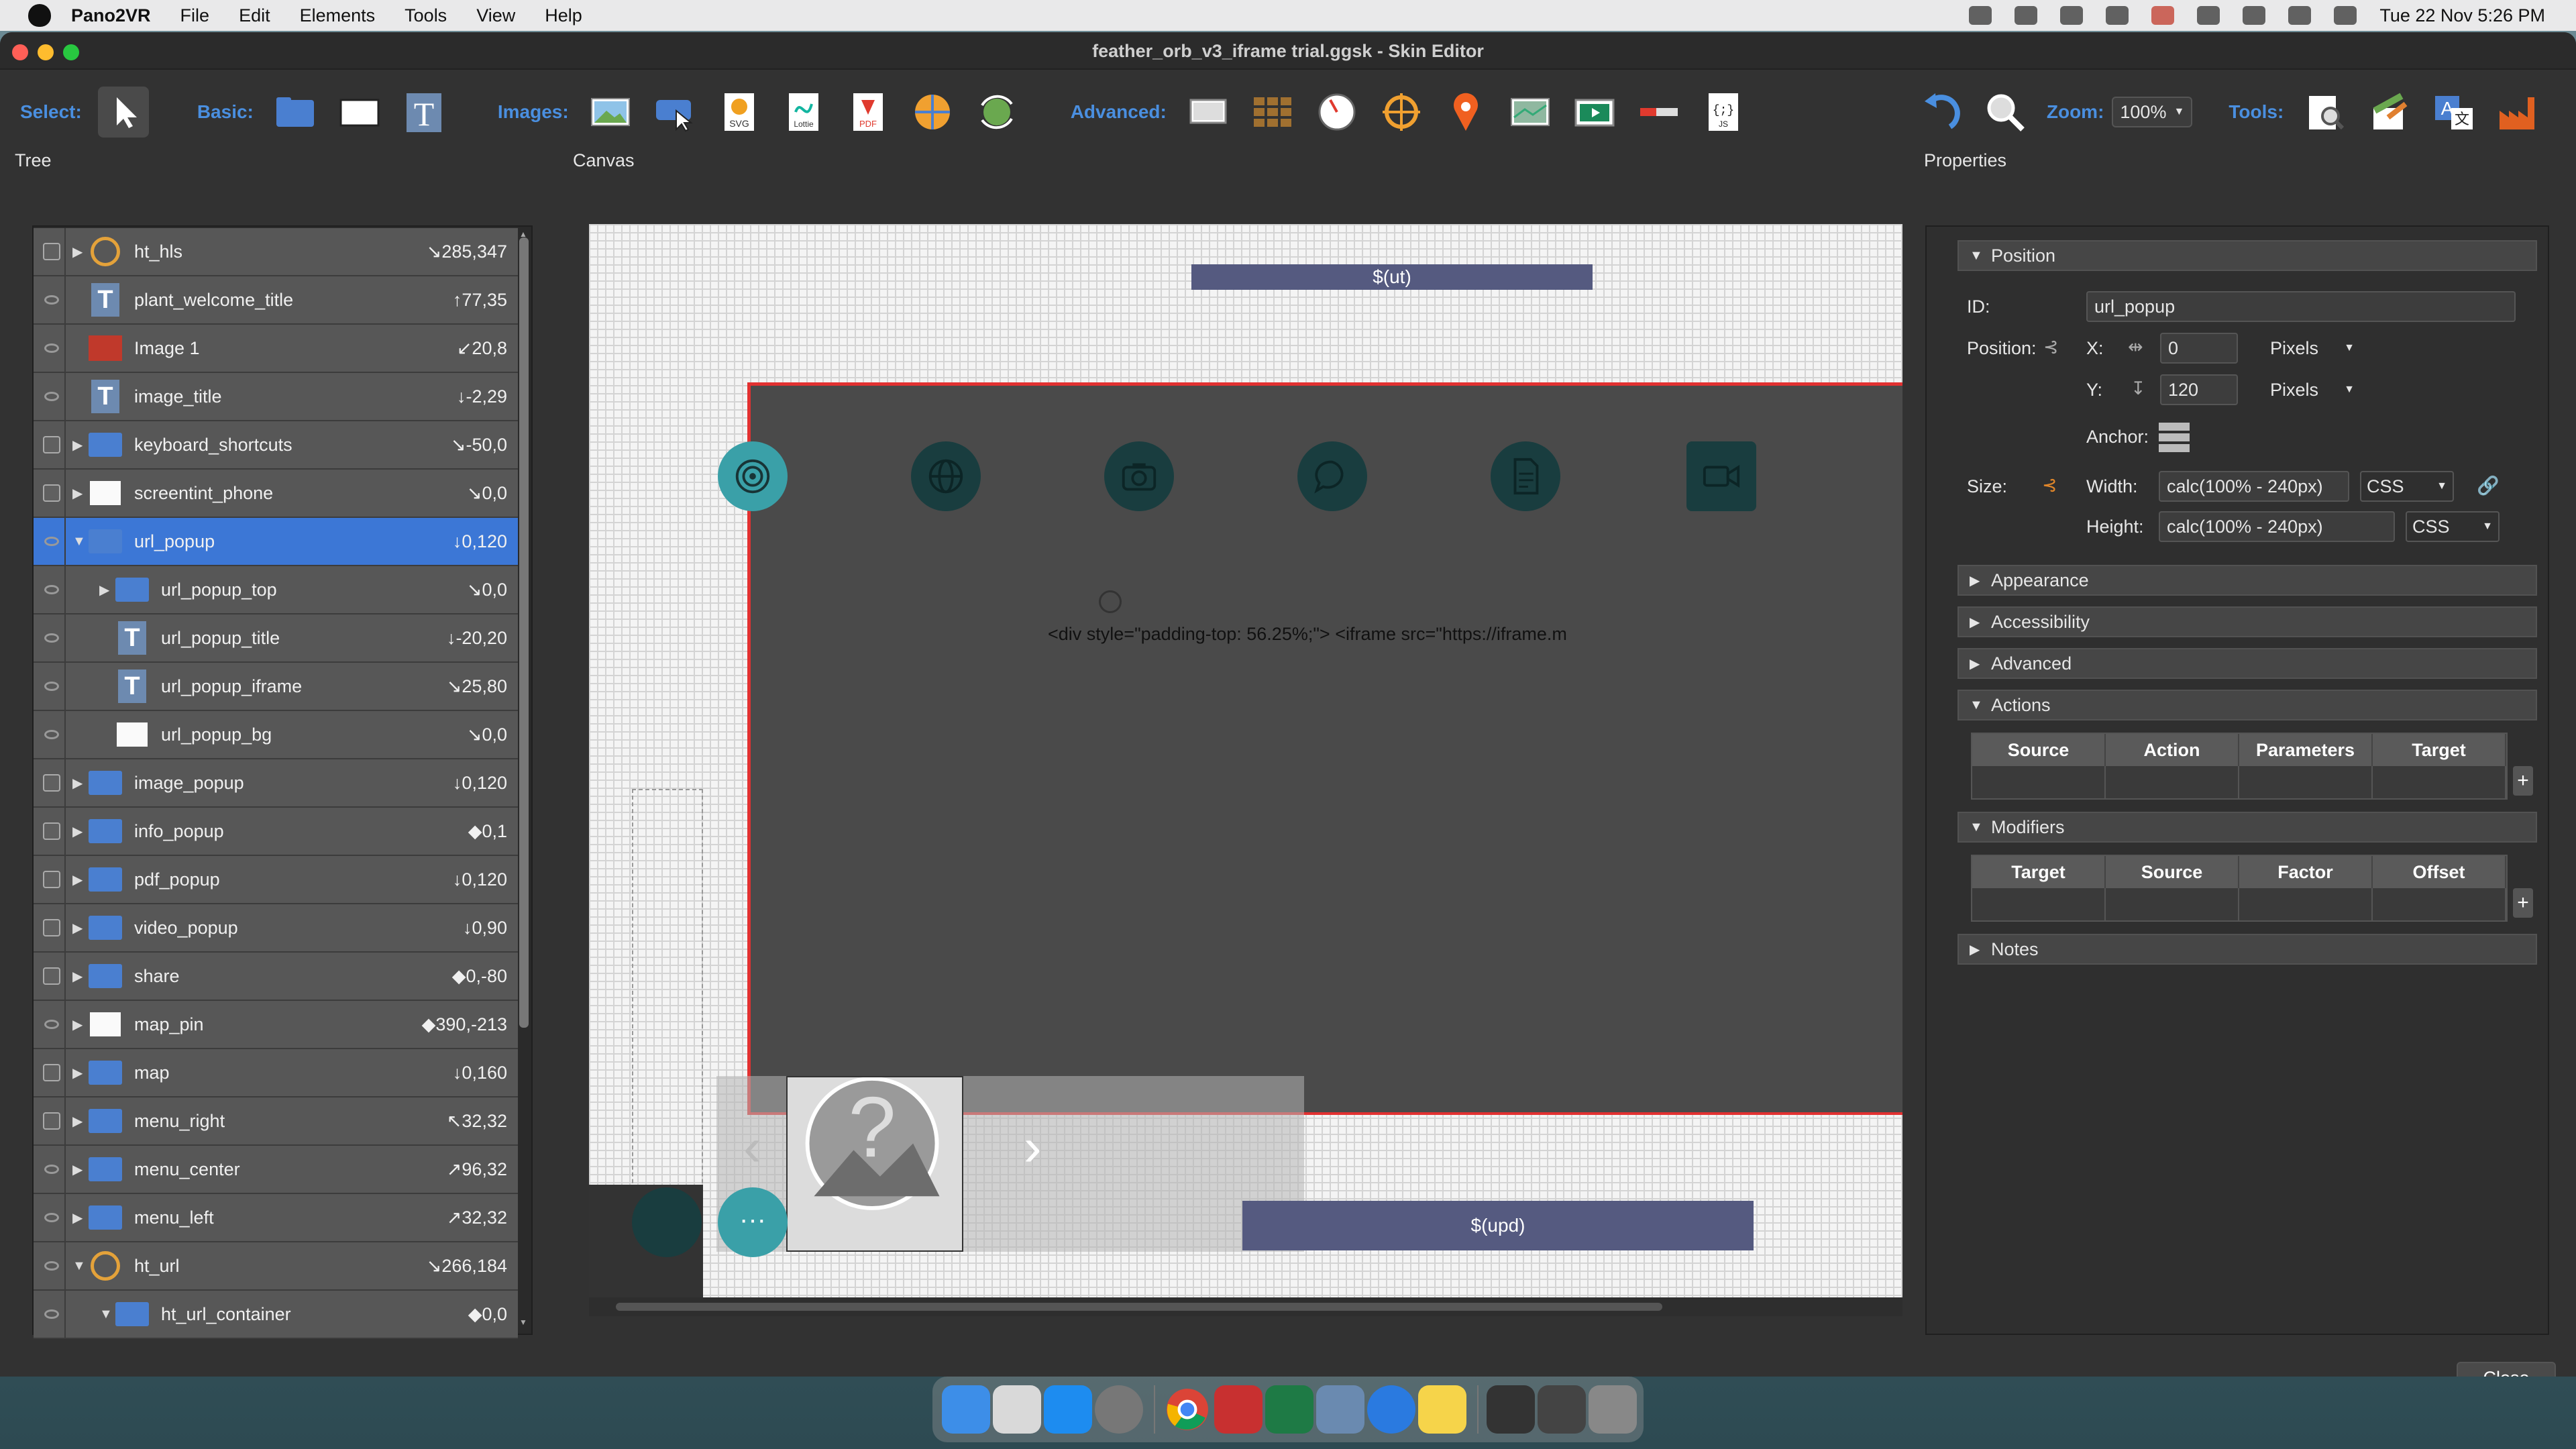 Image resolution: width=2576 pixels, height=1449 pixels. Describe the element at coordinates (276, 880) in the screenshot. I see `tree-row: ▶ pdf_popup ↓0,120` at that location.